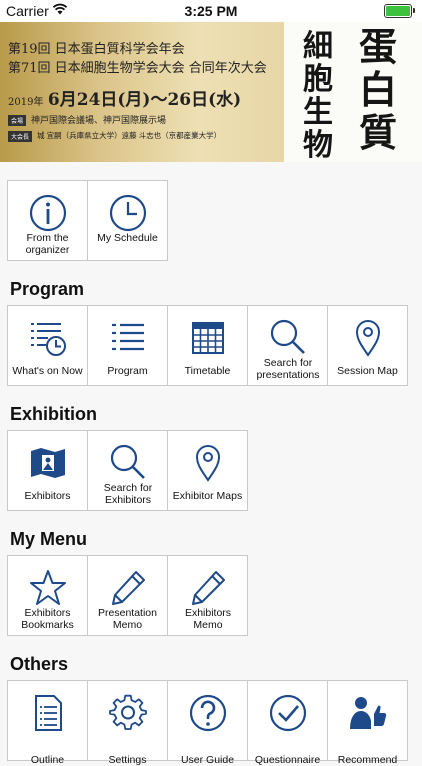  Describe the element at coordinates (127, 214) in the screenshot. I see `clock-icon` at that location.